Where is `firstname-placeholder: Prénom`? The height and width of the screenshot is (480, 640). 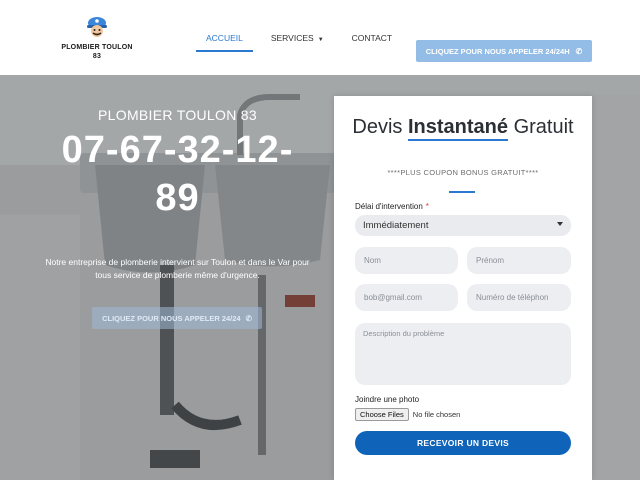 firstname-placeholder: Prénom is located at coordinates (490, 260).